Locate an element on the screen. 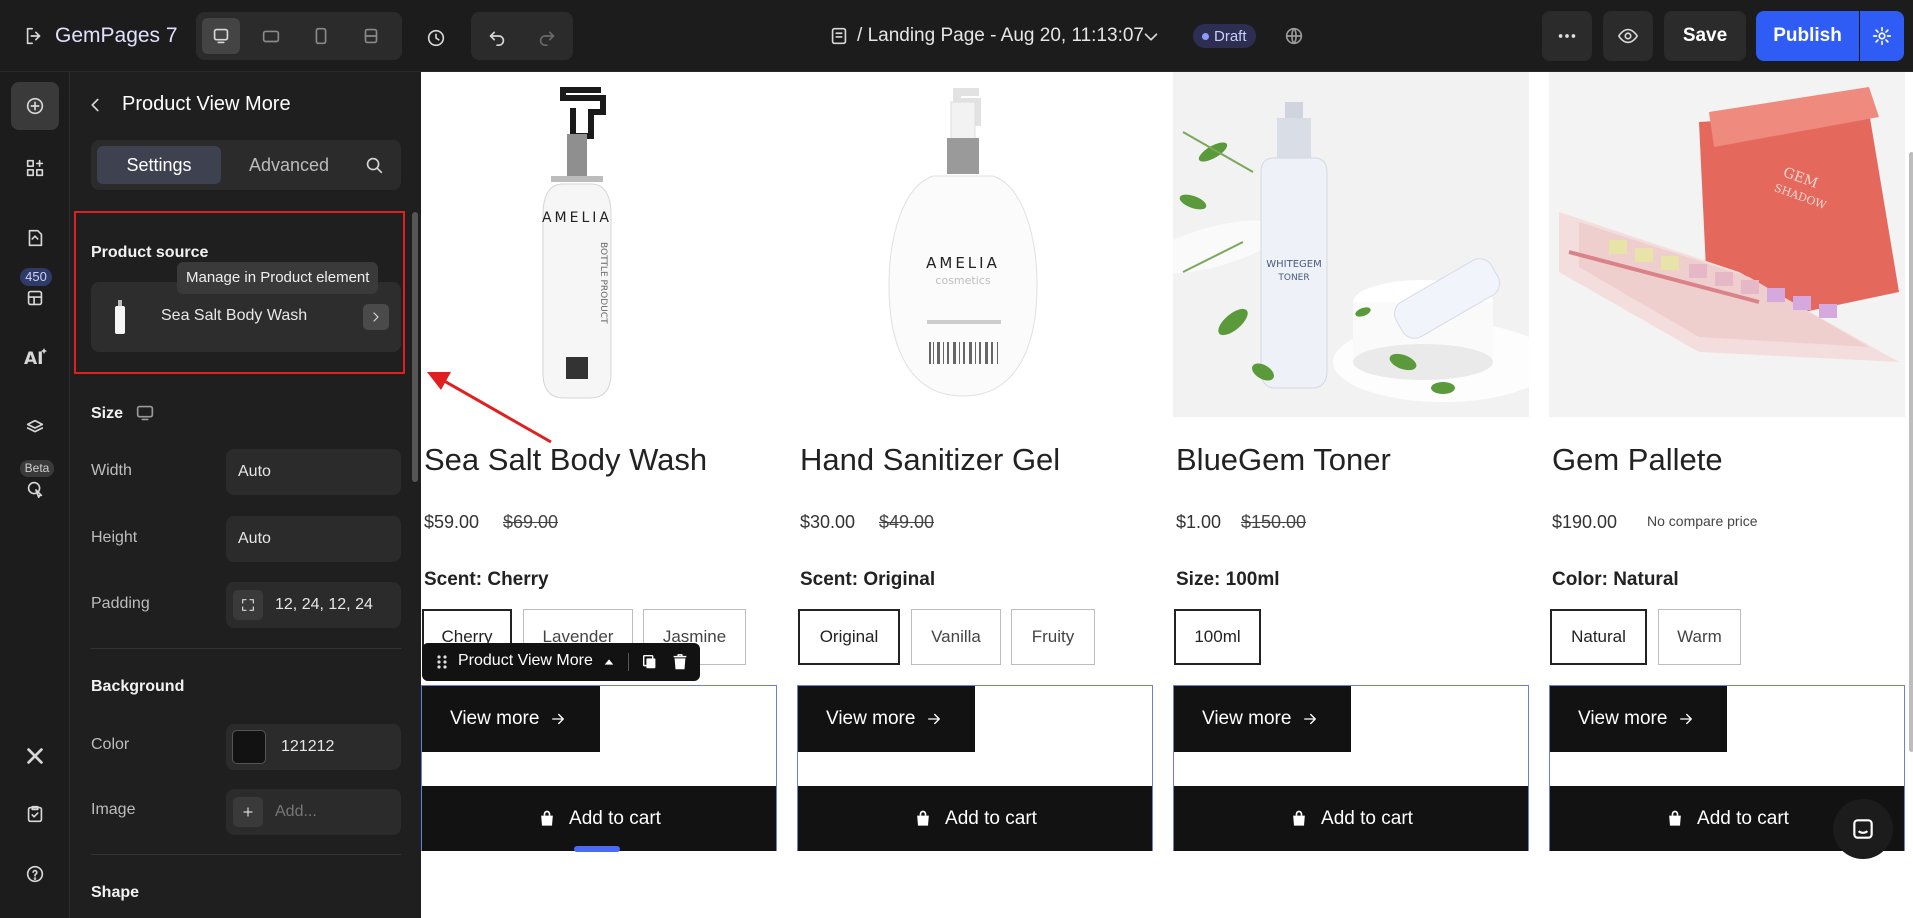  help-icon is located at coordinates (35, 874).